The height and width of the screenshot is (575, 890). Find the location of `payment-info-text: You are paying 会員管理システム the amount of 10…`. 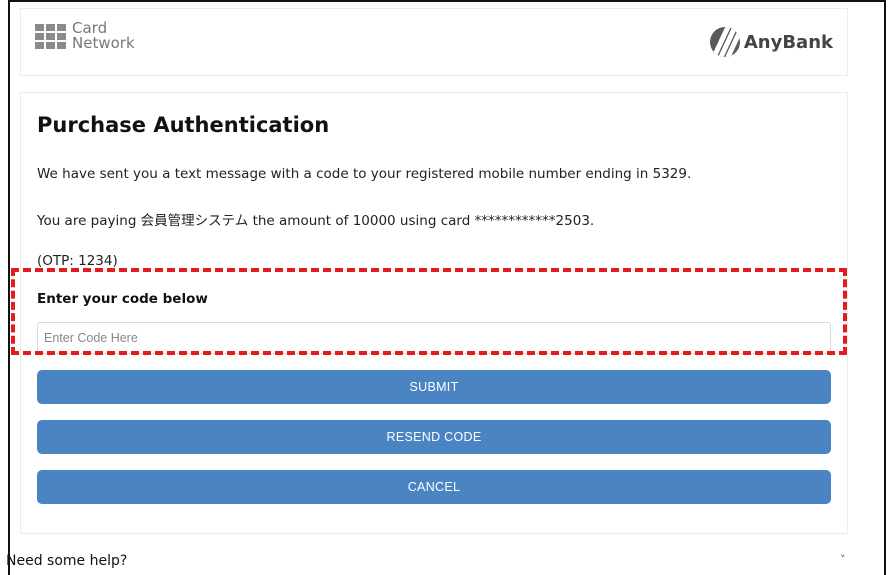

payment-info-text: You are paying 会員管理システム the amount of 10… is located at coordinates (316, 221).